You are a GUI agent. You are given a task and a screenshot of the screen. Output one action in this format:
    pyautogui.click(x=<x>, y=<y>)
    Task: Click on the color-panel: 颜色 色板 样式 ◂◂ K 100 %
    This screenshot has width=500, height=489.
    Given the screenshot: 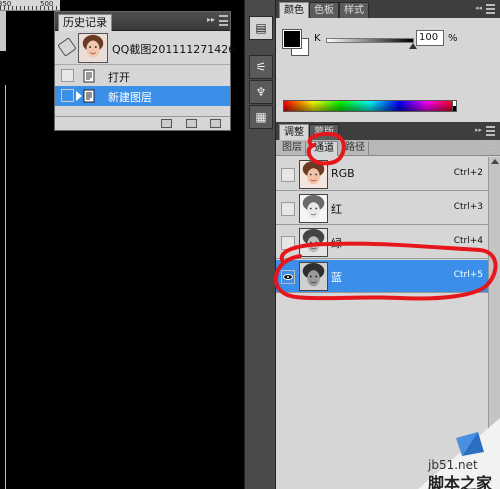 What is the action you would take?
    pyautogui.click(x=388, y=61)
    